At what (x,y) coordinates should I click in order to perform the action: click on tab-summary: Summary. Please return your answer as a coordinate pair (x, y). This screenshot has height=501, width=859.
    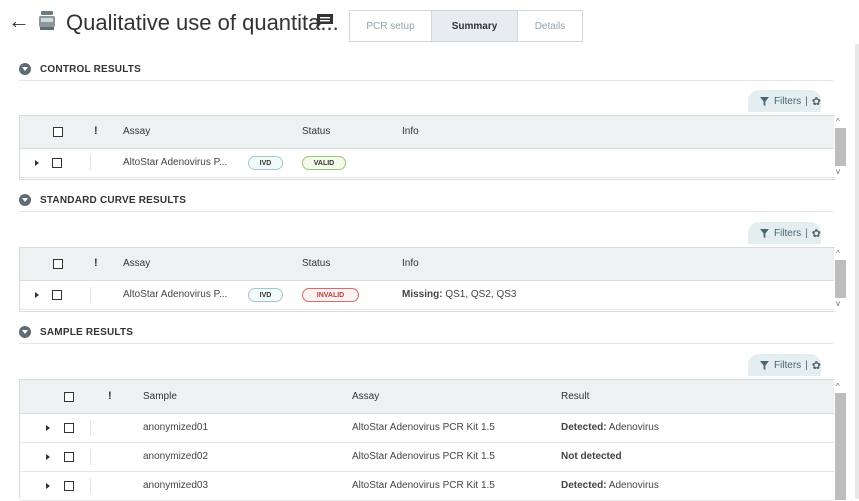
    Looking at the image, I should click on (474, 26).